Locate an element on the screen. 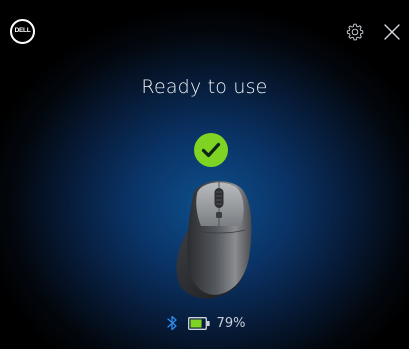 This screenshot has height=349, width=409. dell-logo: DELL is located at coordinates (22, 31).